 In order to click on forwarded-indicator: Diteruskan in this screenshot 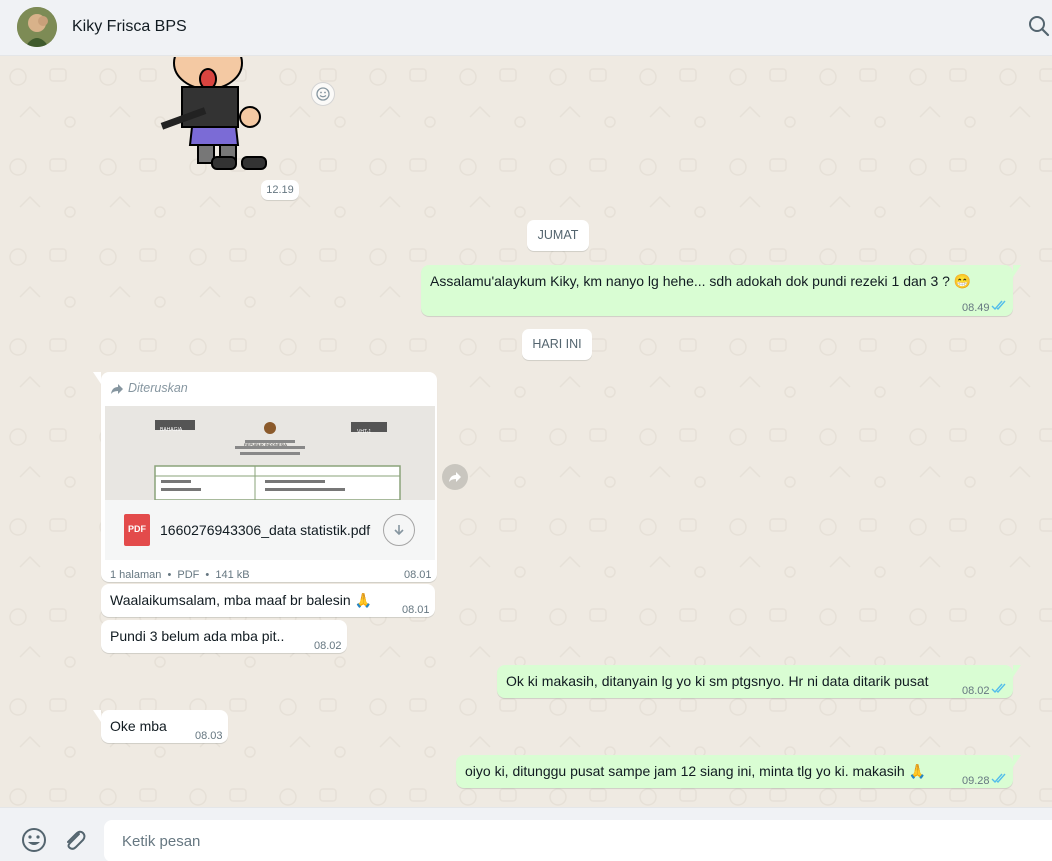, I will do `click(149, 388)`.